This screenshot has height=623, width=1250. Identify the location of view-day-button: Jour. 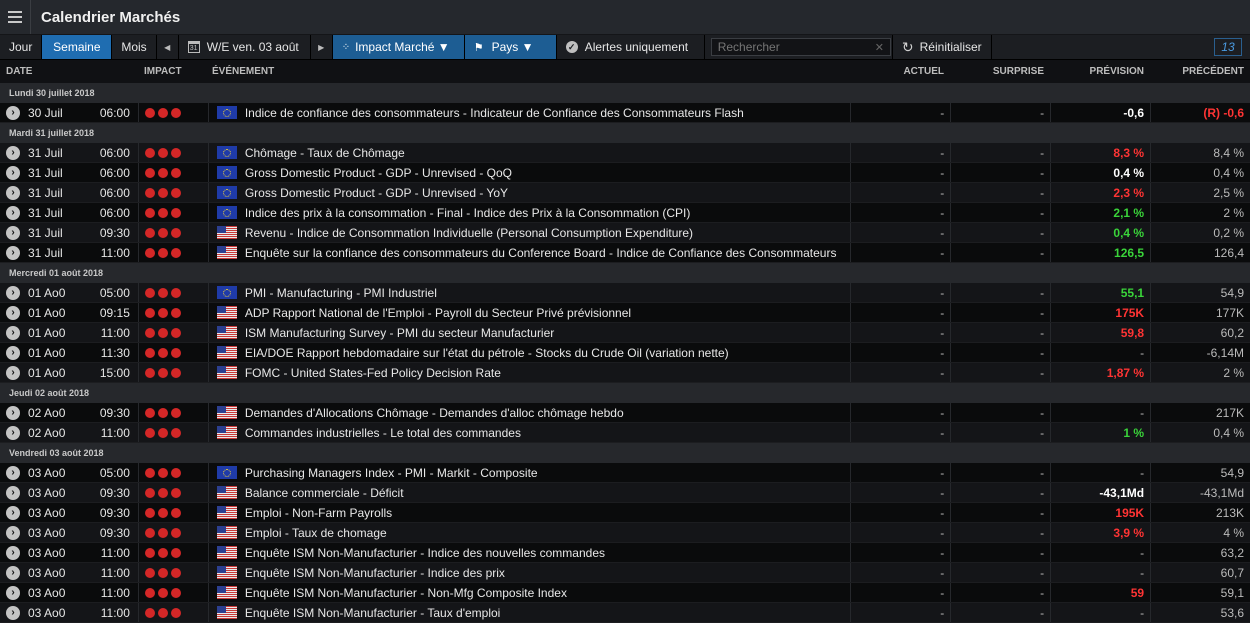
(21, 47).